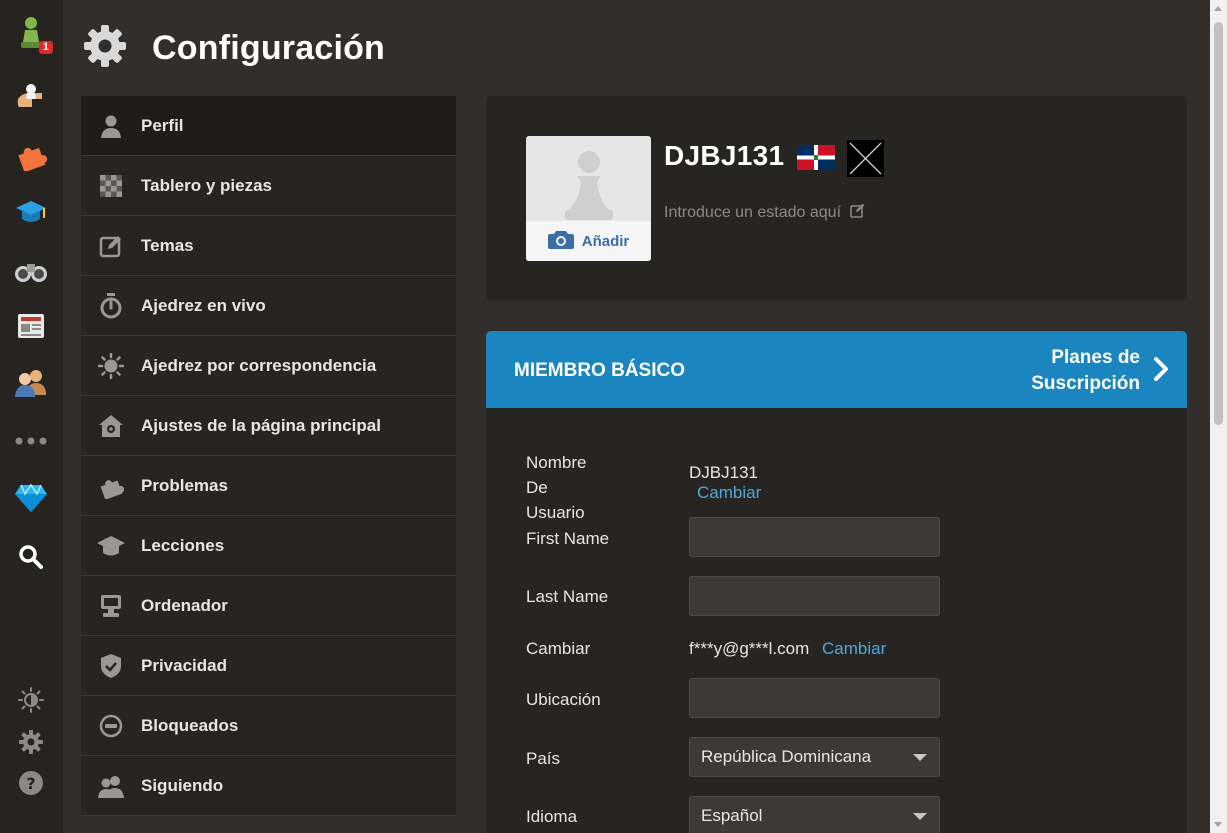 The height and width of the screenshot is (833, 1227). I want to click on news-icon, so click(31, 326).